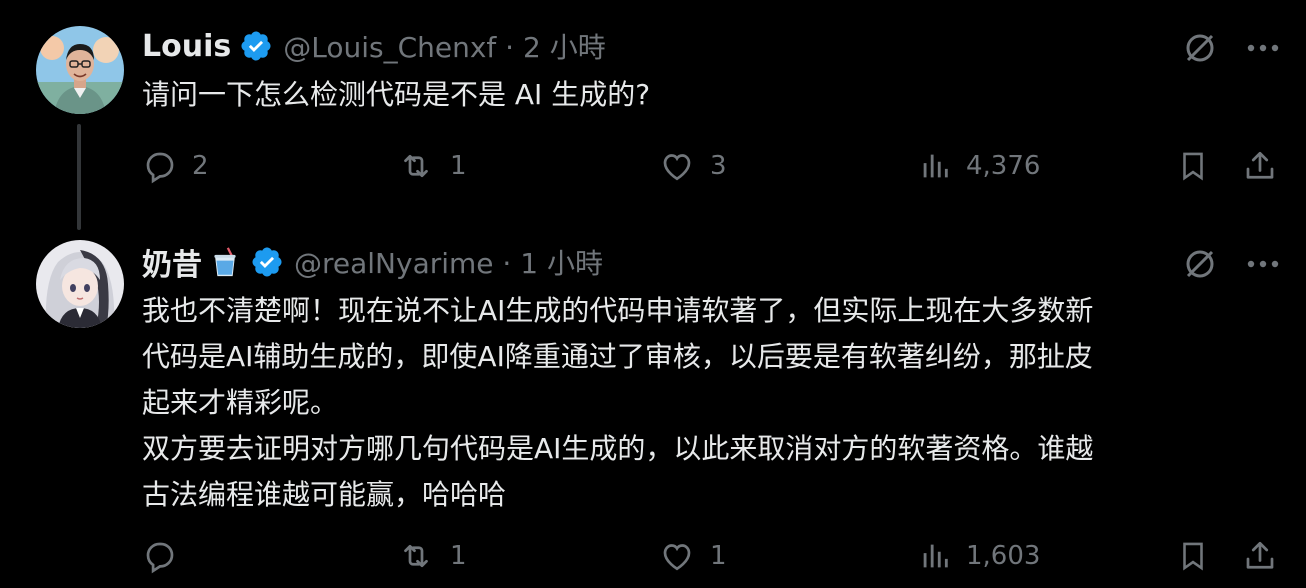  I want to click on views-button: 4,376, so click(979, 166).